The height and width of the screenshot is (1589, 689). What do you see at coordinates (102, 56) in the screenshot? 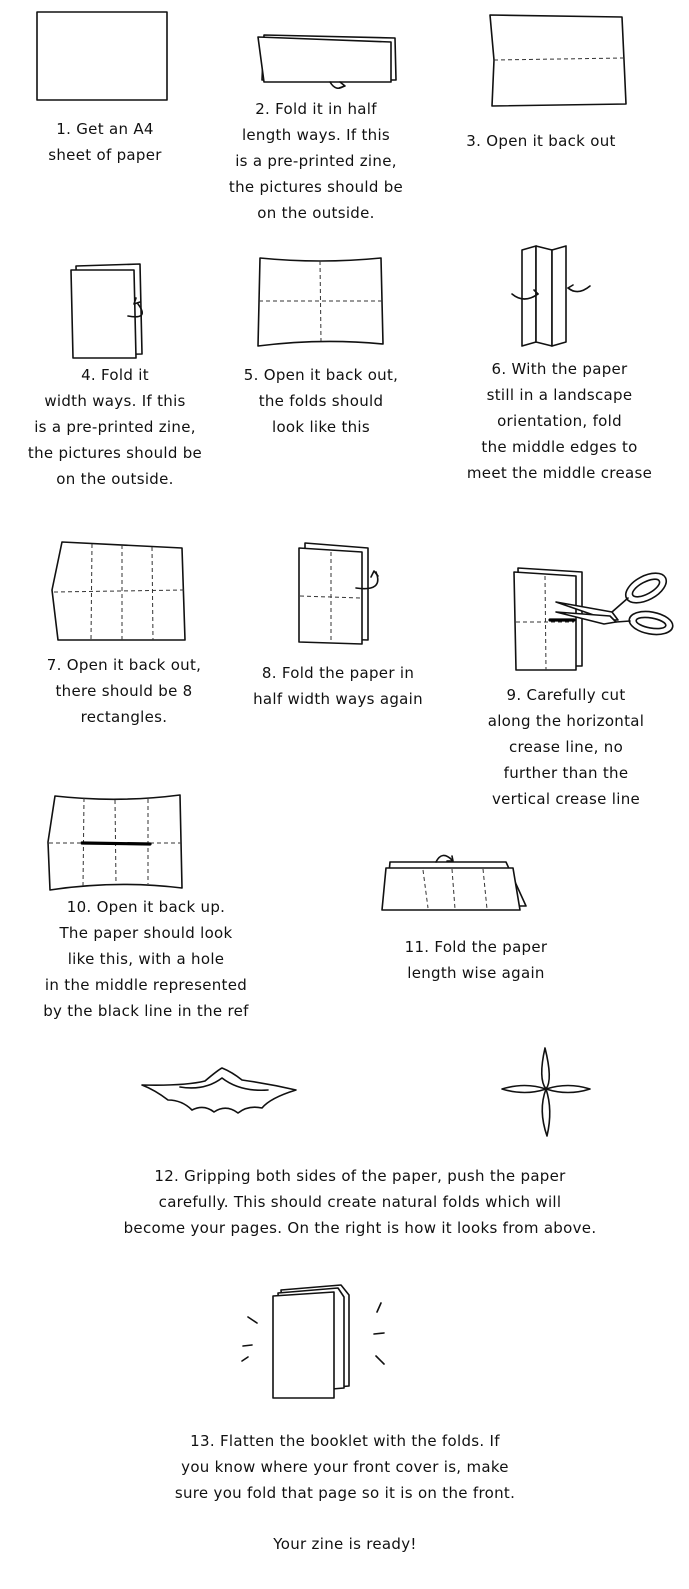
I see `step-1-sheet-illustration` at bounding box center [102, 56].